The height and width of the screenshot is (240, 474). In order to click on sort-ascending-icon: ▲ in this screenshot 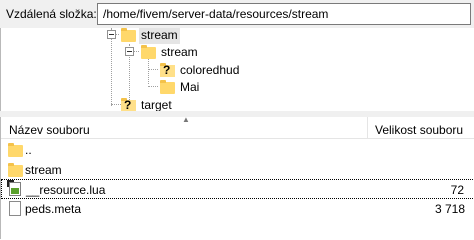, I will do `click(186, 119)`.